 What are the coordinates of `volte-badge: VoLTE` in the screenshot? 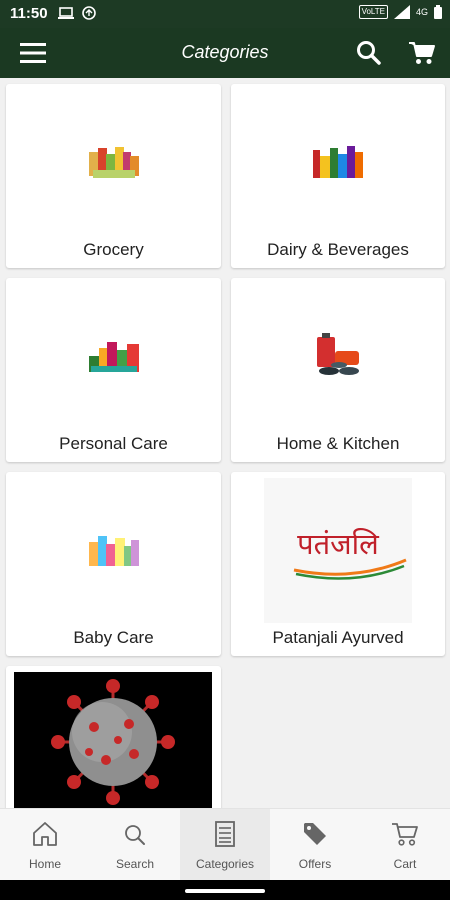 It's located at (373, 12).